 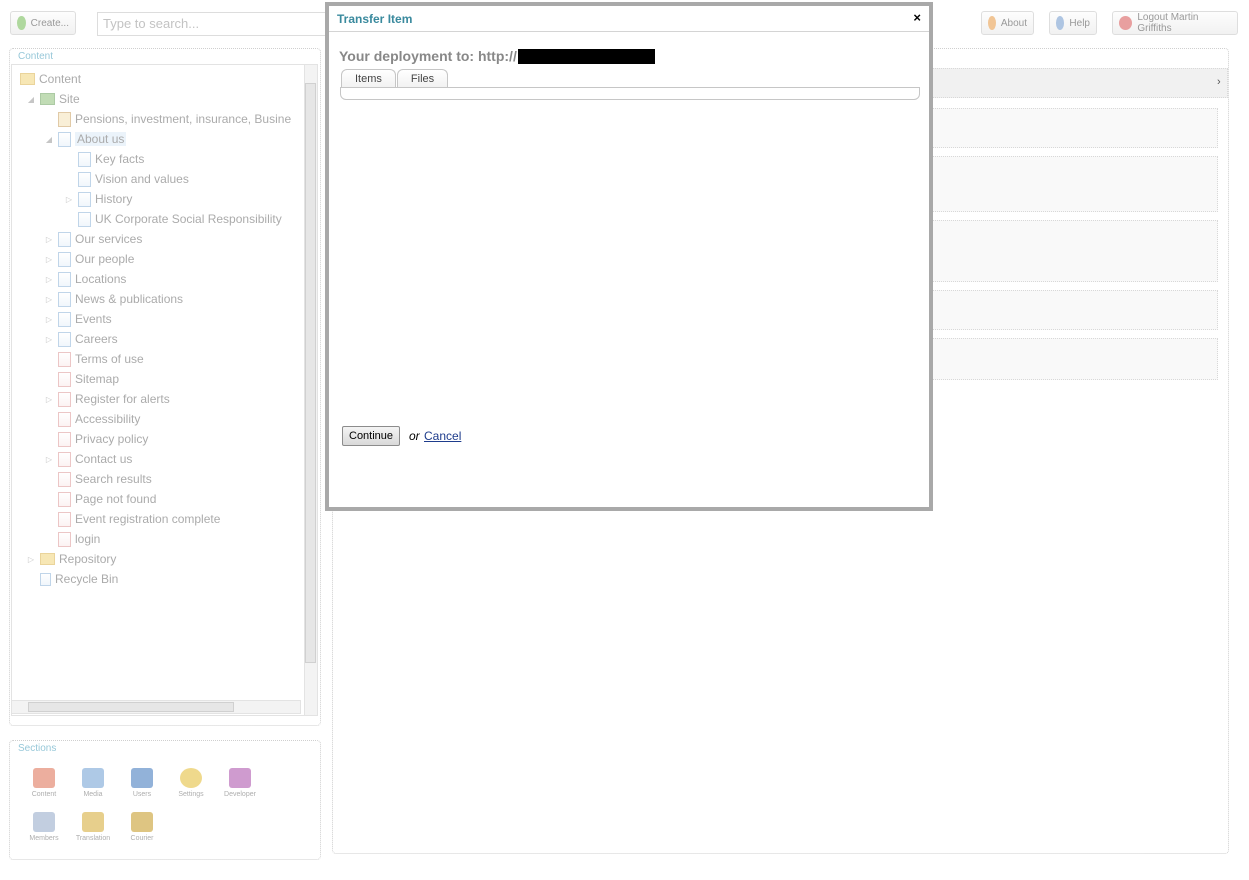 What do you see at coordinates (85, 139) in the screenshot?
I see `tree-item-about-us: ◢ About us` at bounding box center [85, 139].